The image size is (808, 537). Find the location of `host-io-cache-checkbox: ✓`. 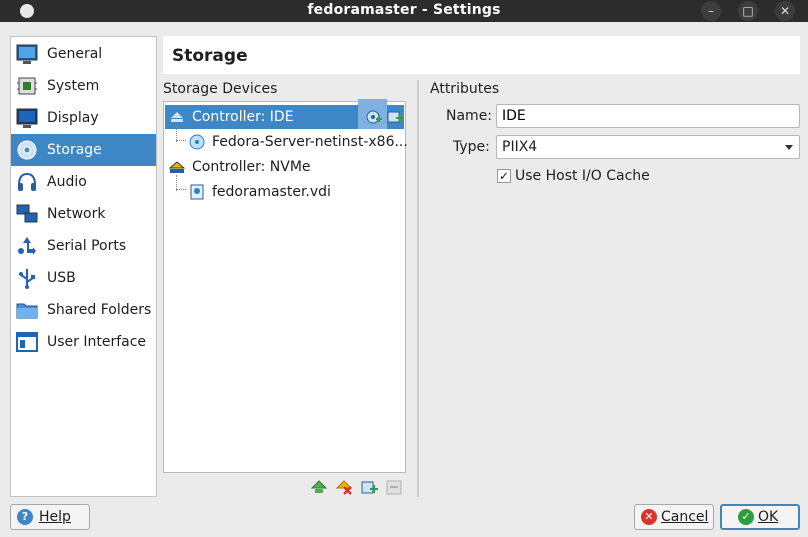

host-io-cache-checkbox: ✓ is located at coordinates (504, 176).